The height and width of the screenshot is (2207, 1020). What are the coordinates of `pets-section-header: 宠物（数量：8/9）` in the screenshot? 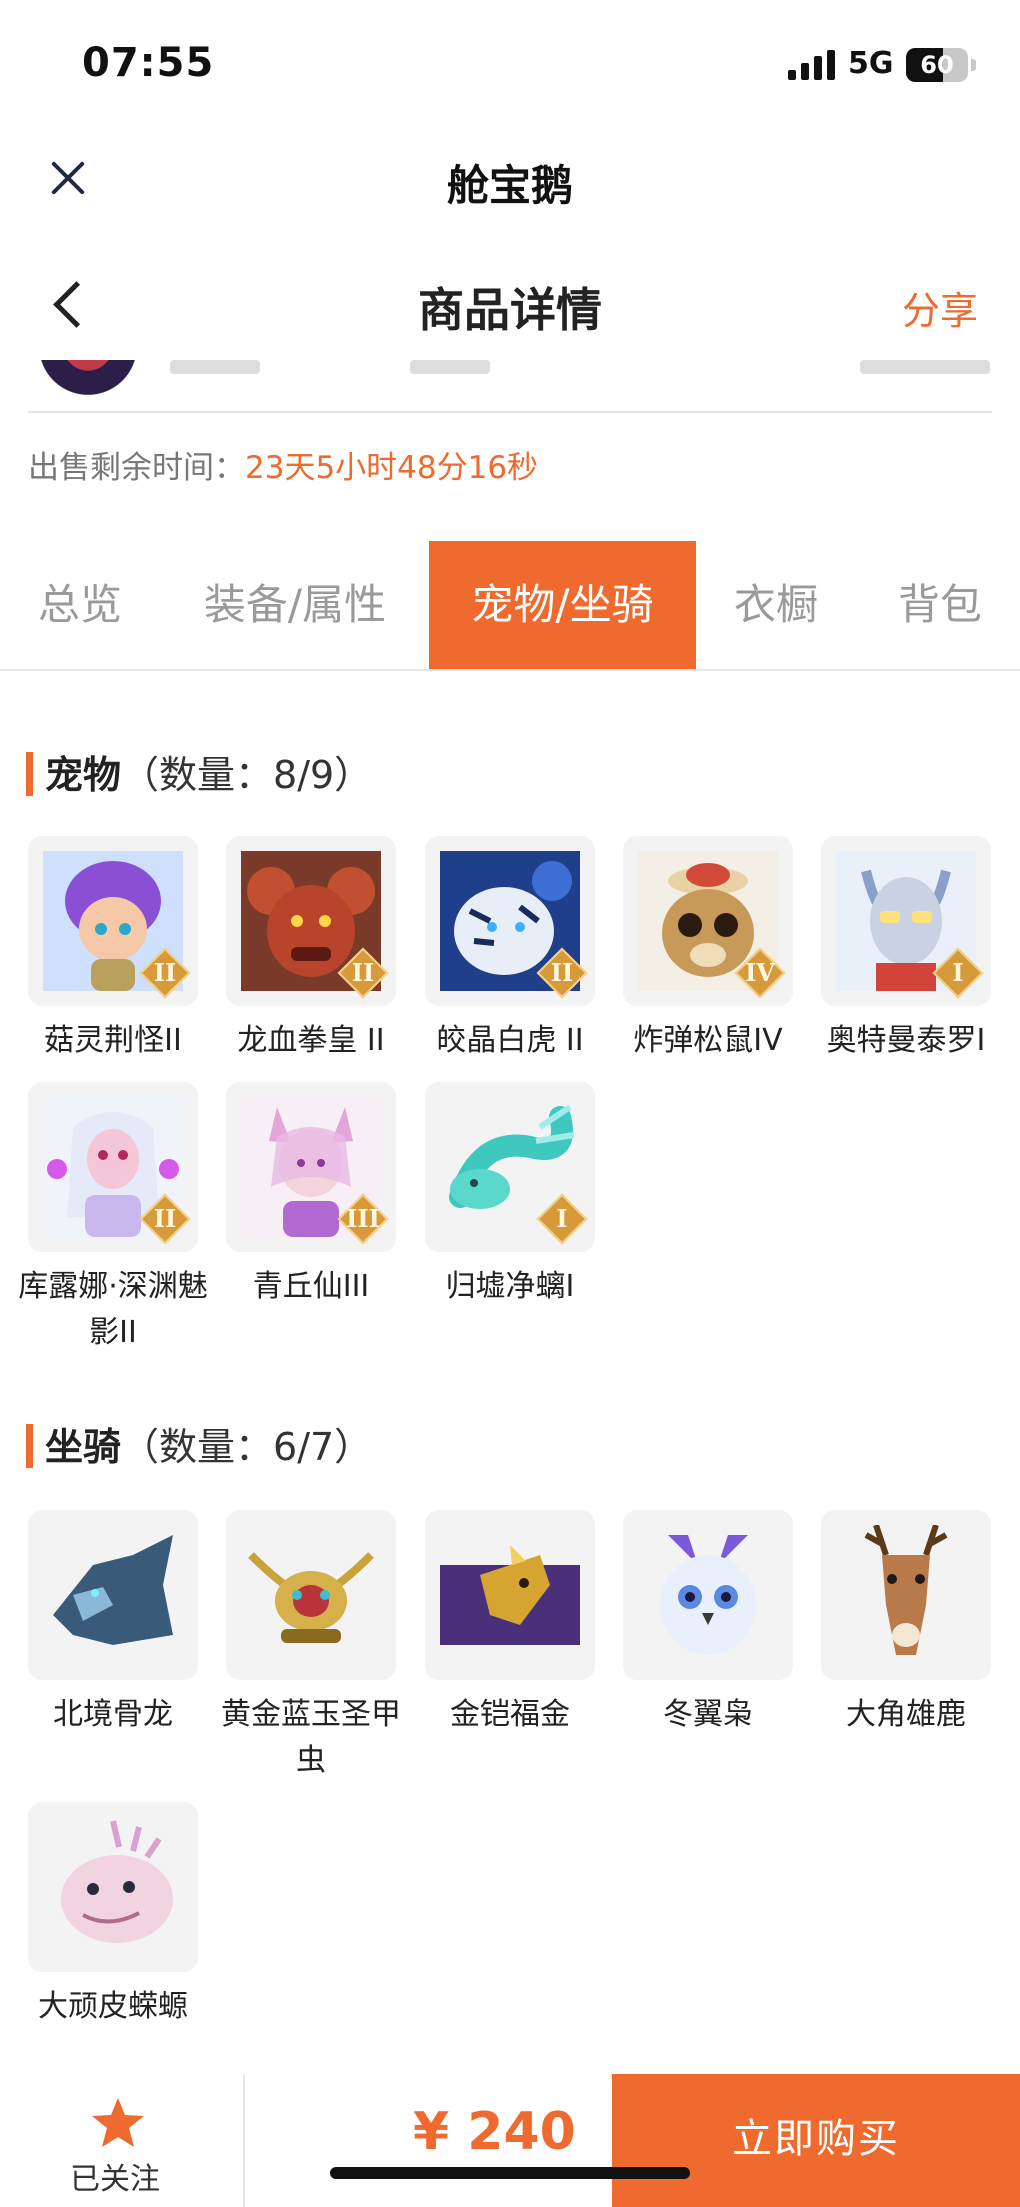 It's located at (199, 771).